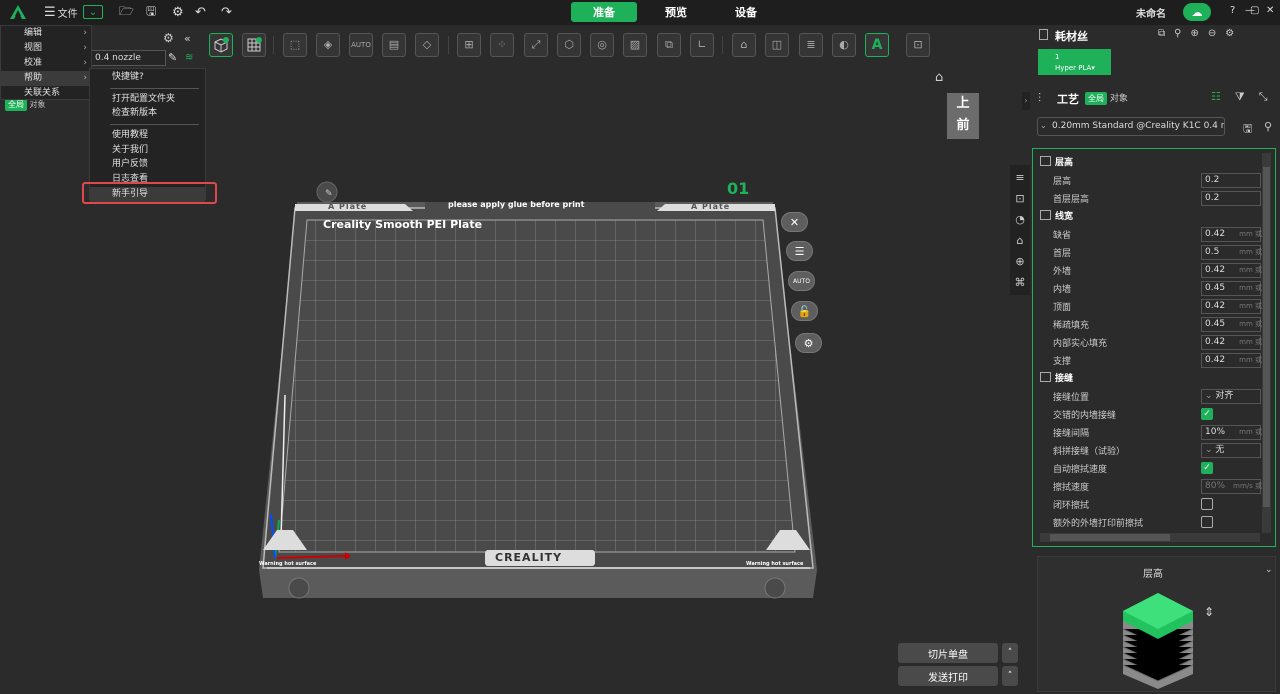 This screenshot has width=1280, height=694. What do you see at coordinates (1247, 96) in the screenshot?
I see `compare-icon: ⧩` at bounding box center [1247, 96].